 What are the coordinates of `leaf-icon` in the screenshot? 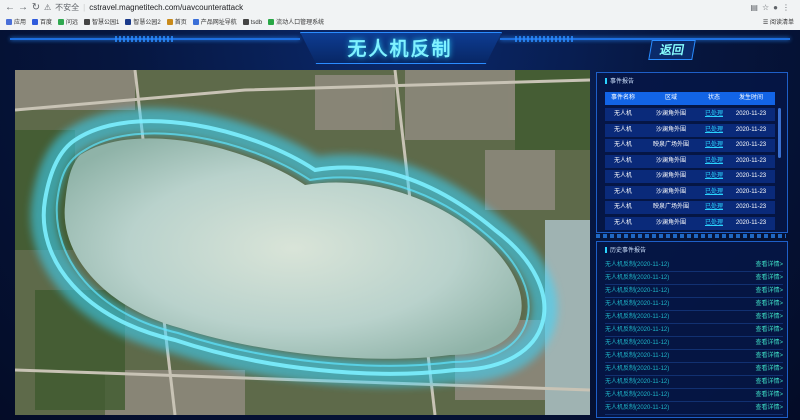 It's located at (271, 22).